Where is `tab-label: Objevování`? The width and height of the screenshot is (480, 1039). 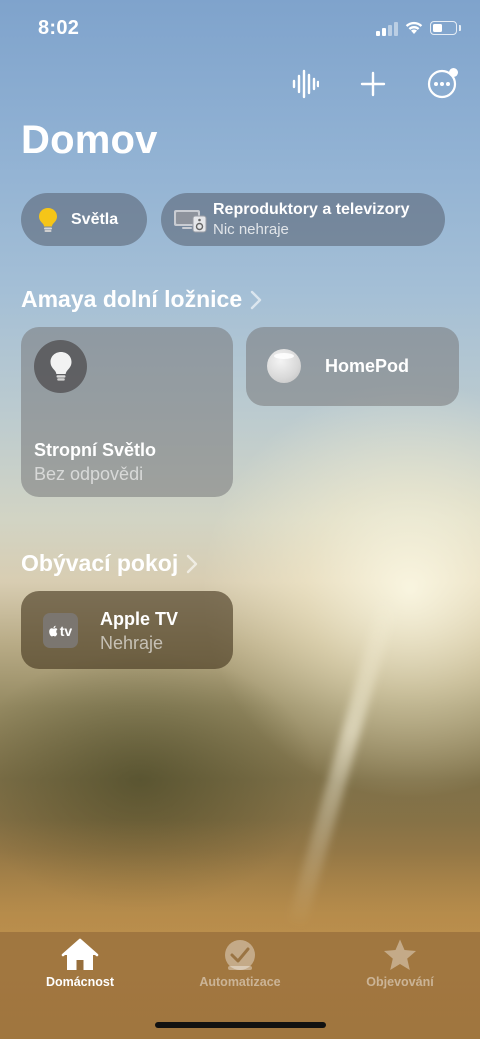 tab-label: Objevování is located at coordinates (400, 982).